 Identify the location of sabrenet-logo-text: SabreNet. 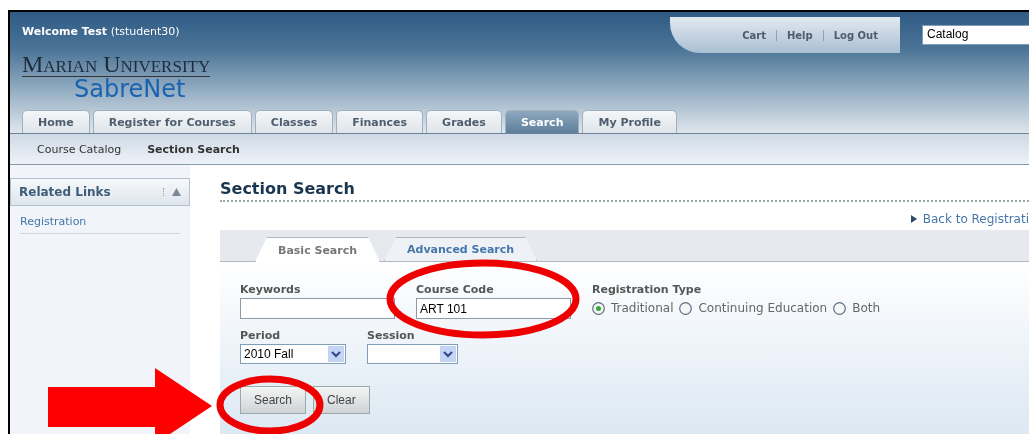
(130, 89).